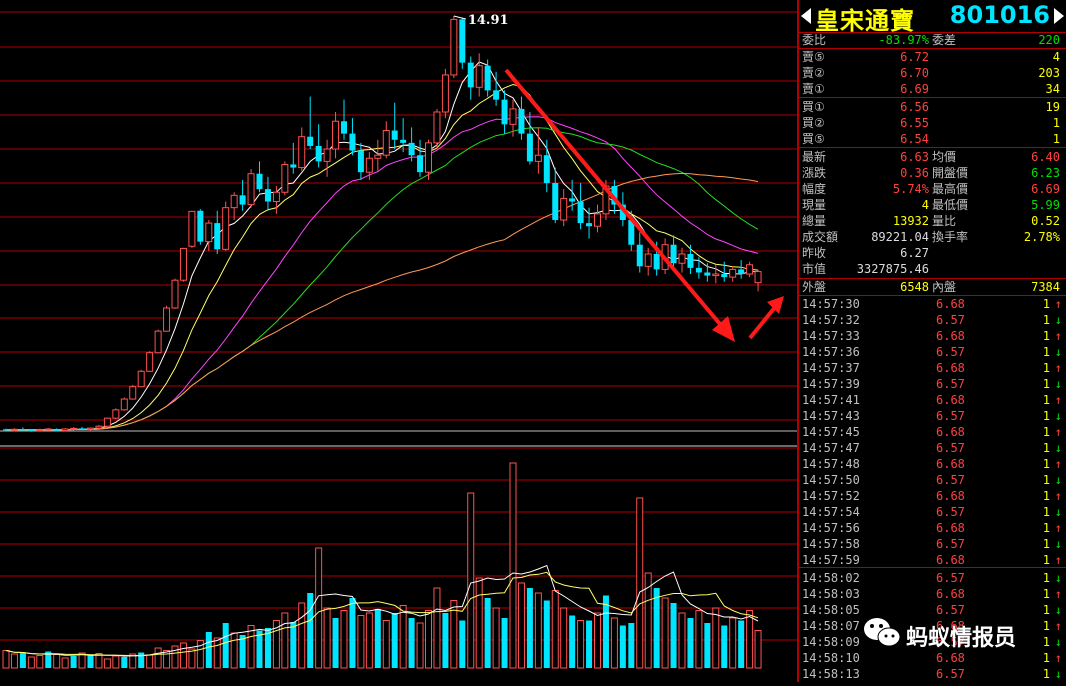 Image resolution: width=1066 pixels, height=686 pixels. I want to click on stat-value: 2.78%, so click(1041, 237).